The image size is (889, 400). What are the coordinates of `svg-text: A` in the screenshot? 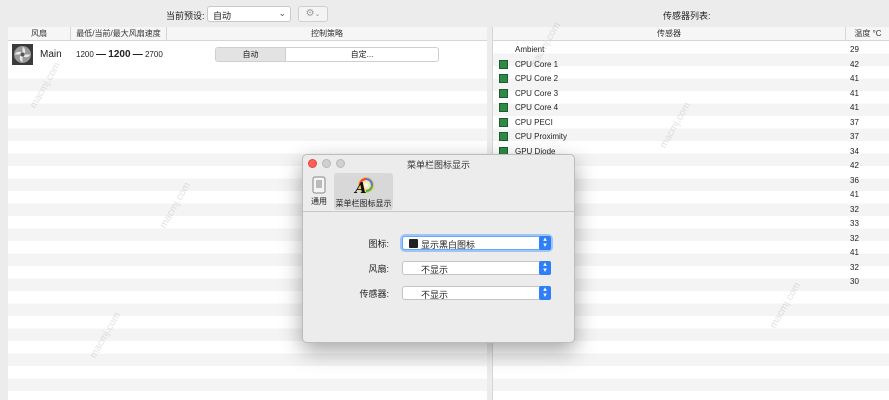 It's located at (360, 187).